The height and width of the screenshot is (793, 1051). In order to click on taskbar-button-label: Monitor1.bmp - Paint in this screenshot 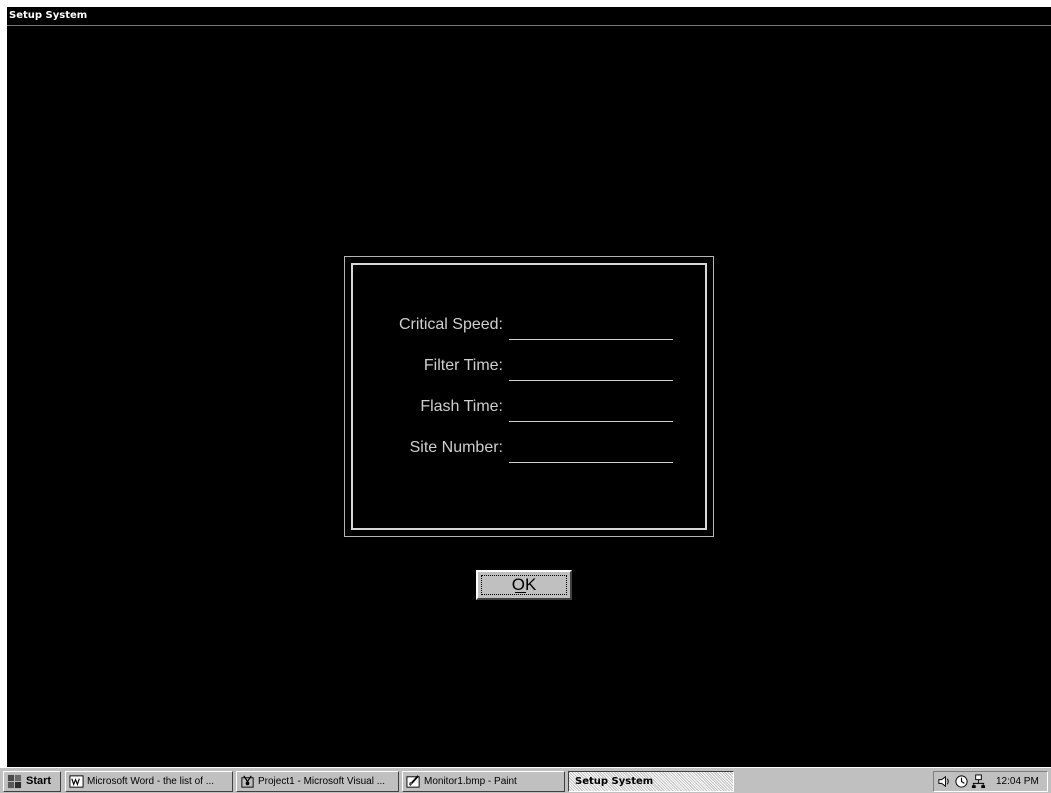, I will do `click(470, 781)`.